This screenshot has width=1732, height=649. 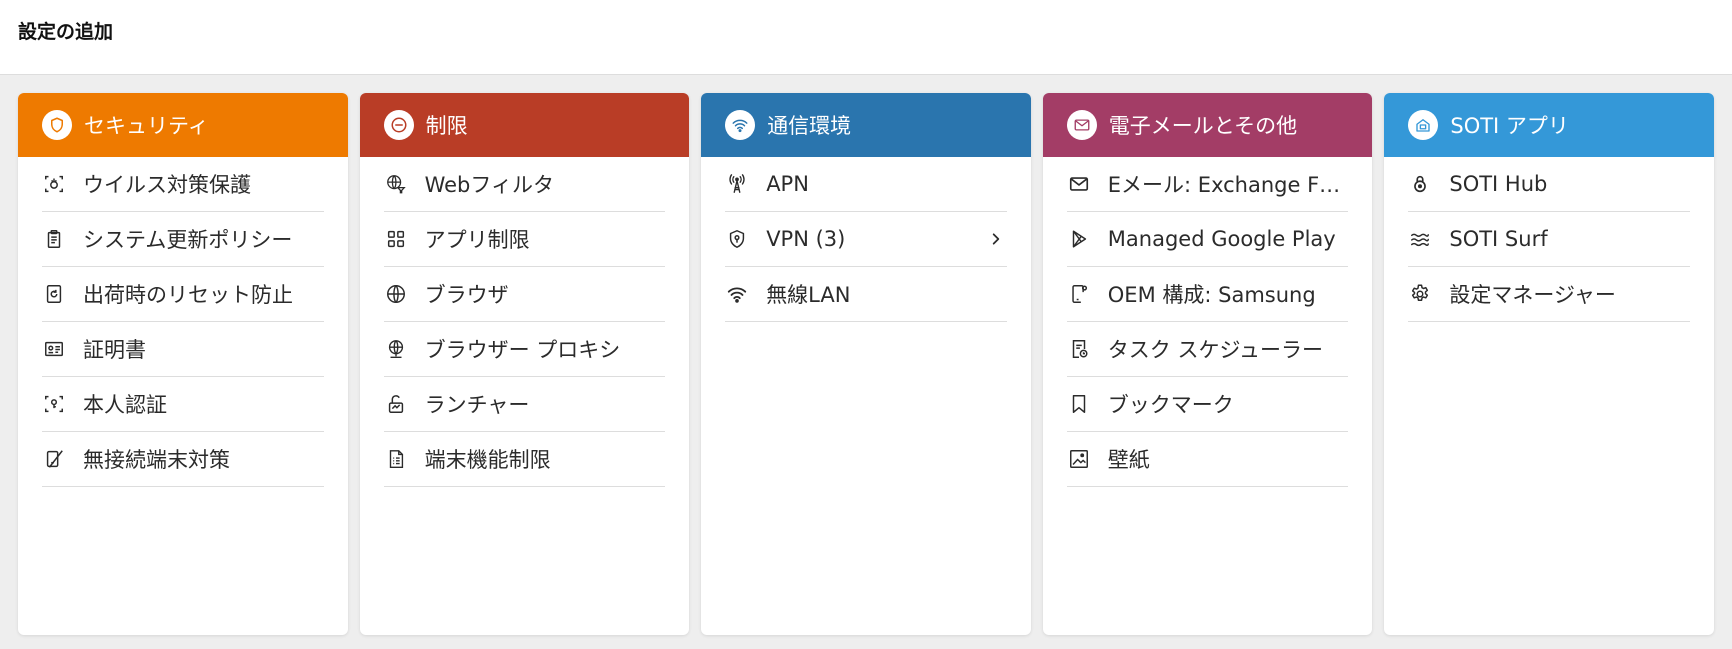 What do you see at coordinates (996, 239) in the screenshot?
I see `chevron-right-icon` at bounding box center [996, 239].